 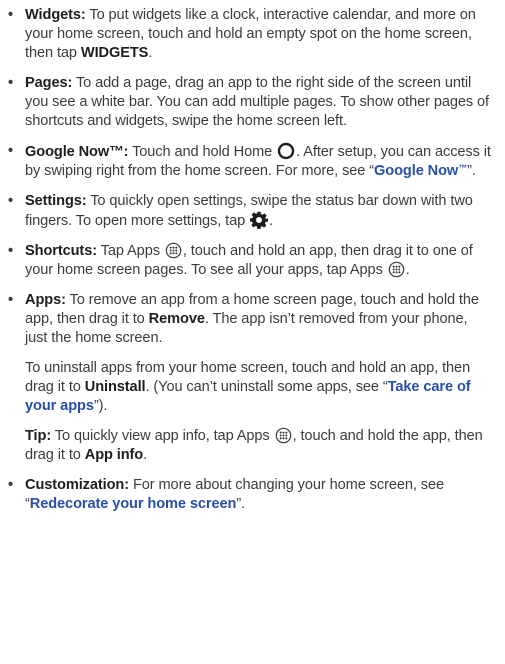 What do you see at coordinates (114, 455) in the screenshot?
I see `app-info-term: App info` at bounding box center [114, 455].